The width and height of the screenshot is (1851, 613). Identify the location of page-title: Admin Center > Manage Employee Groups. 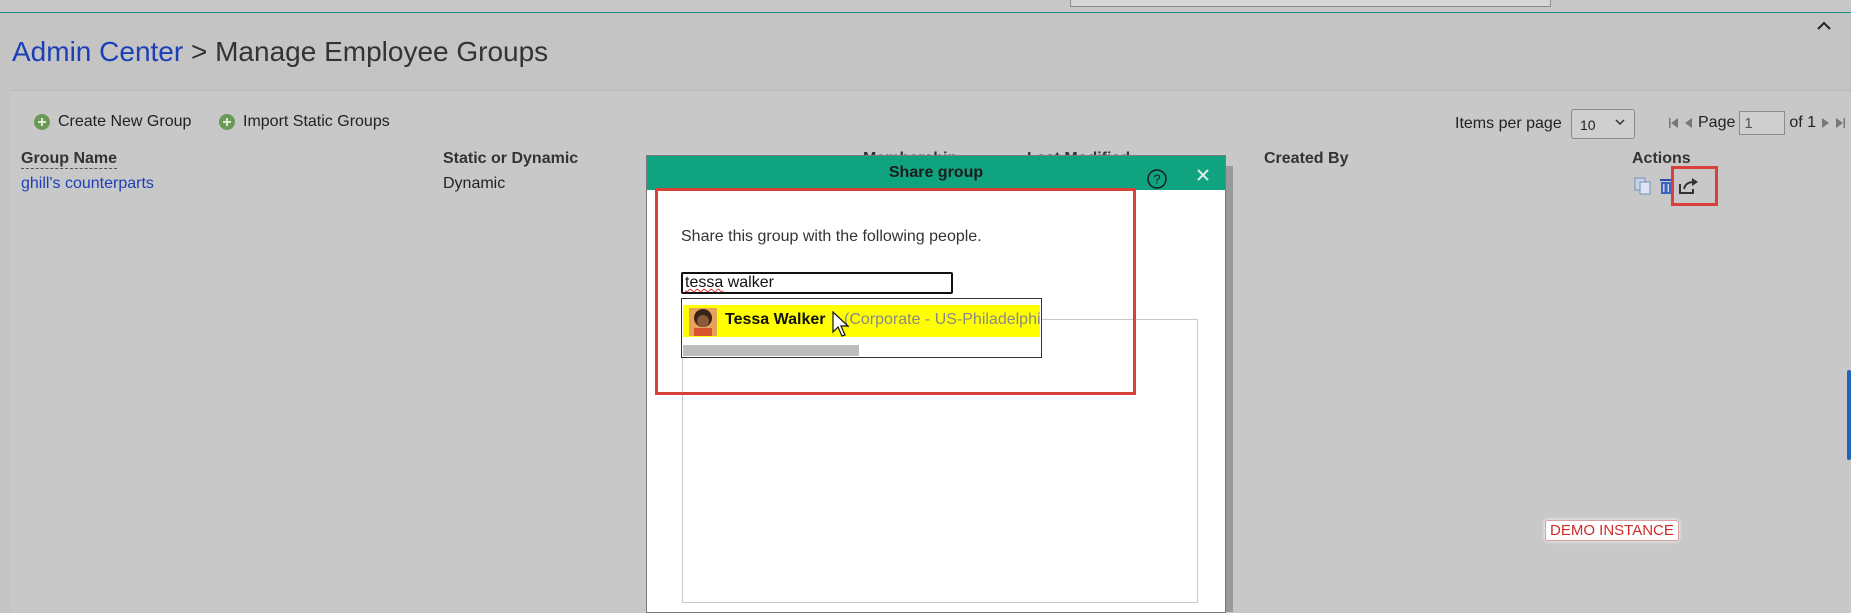
(280, 52).